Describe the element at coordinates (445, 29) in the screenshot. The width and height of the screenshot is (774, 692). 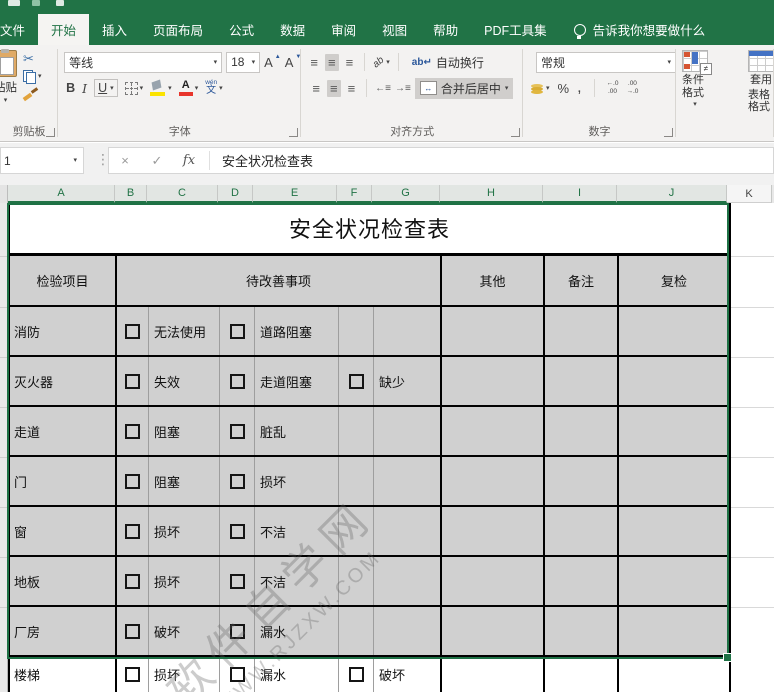
I see `tab-help: 帮助` at that location.